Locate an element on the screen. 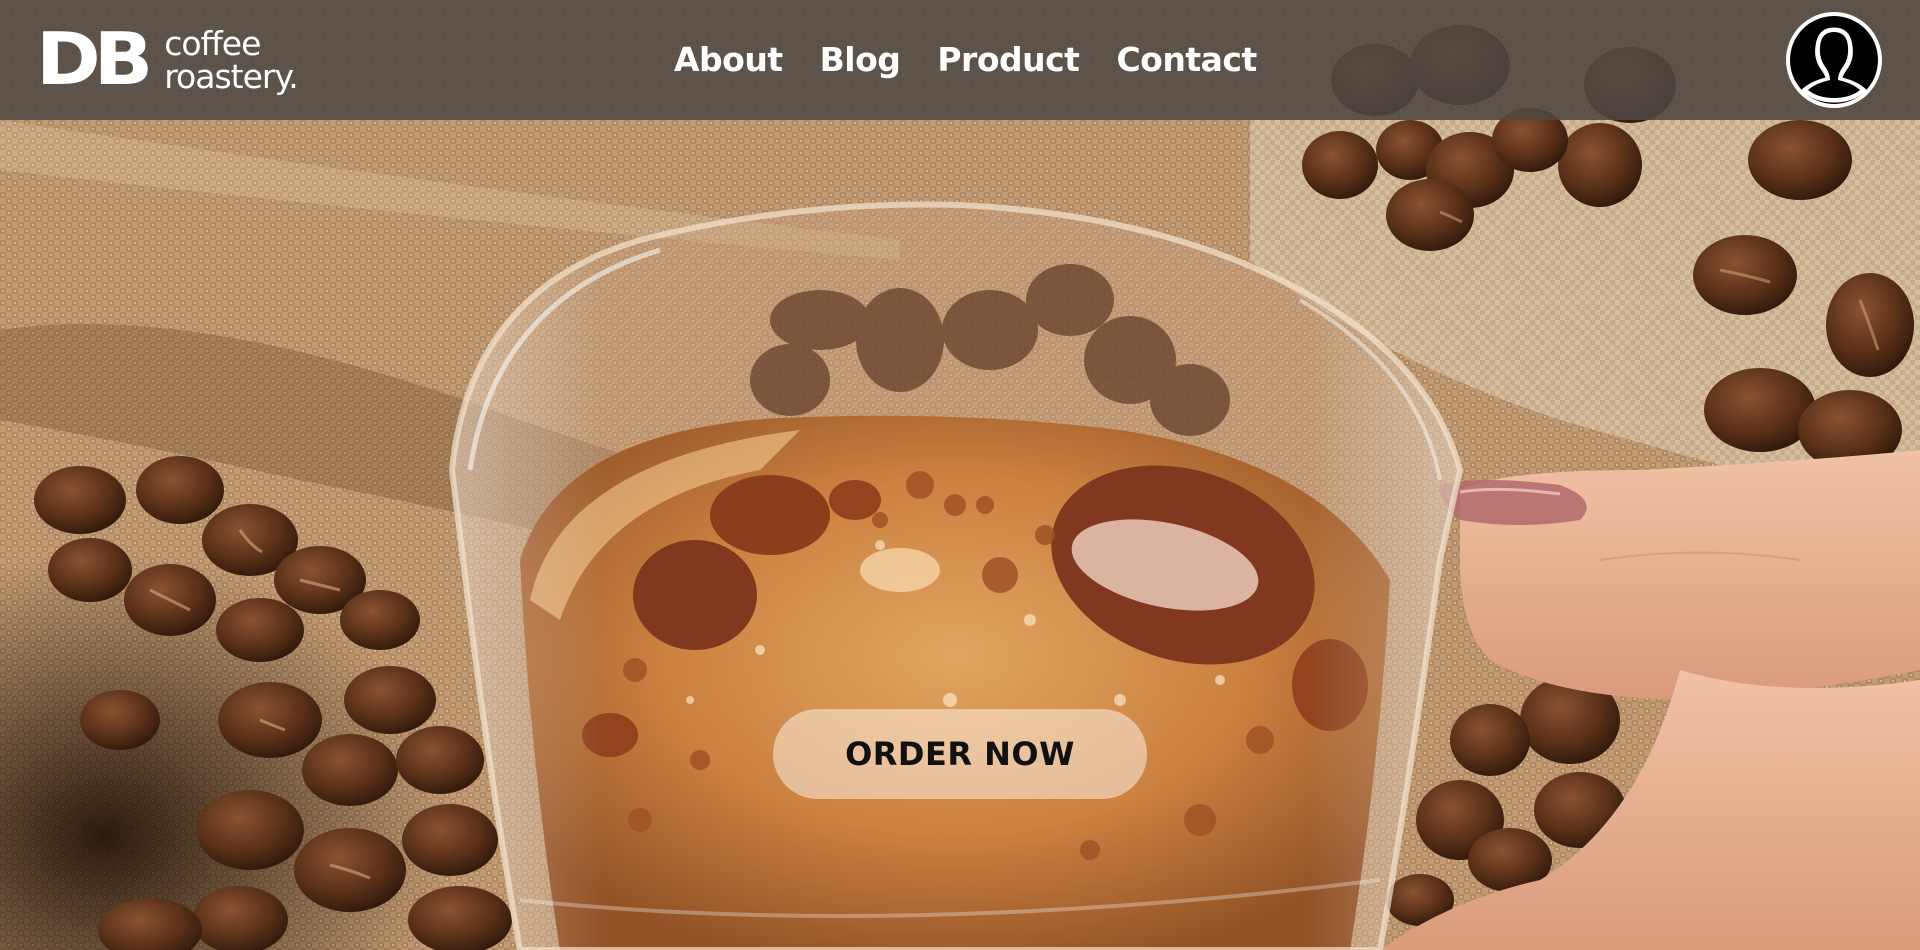 The height and width of the screenshot is (950, 1920). nav-link-about: About is located at coordinates (728, 60).